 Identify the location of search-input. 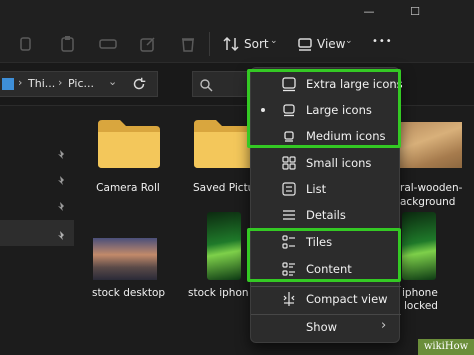
(222, 84).